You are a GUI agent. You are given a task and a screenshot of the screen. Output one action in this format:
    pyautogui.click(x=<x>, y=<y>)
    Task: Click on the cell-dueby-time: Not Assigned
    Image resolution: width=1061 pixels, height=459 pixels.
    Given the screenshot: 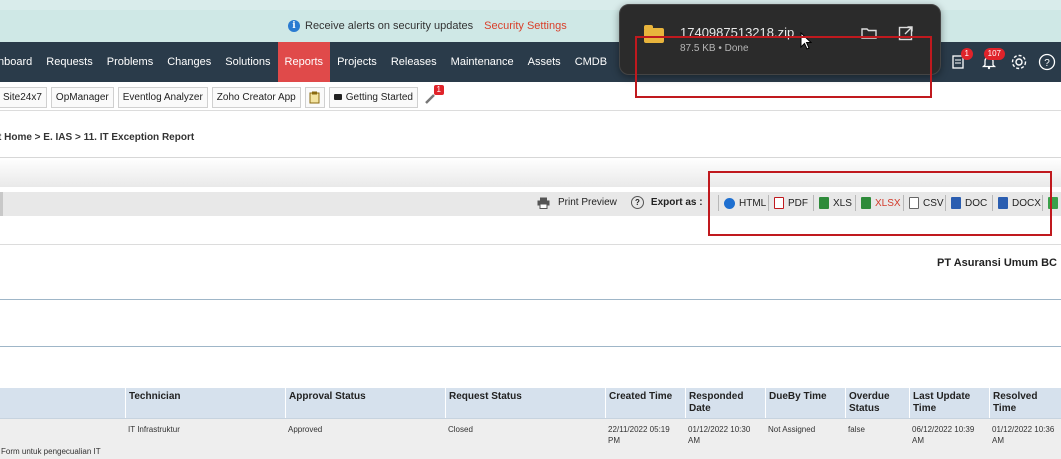 What is the action you would take?
    pyautogui.click(x=792, y=429)
    